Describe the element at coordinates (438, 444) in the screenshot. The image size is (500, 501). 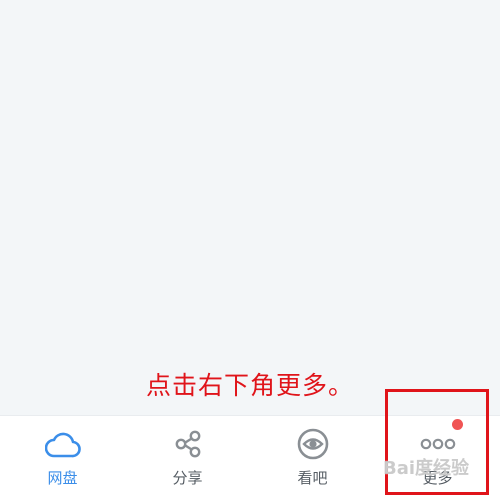
I see `more-icon` at that location.